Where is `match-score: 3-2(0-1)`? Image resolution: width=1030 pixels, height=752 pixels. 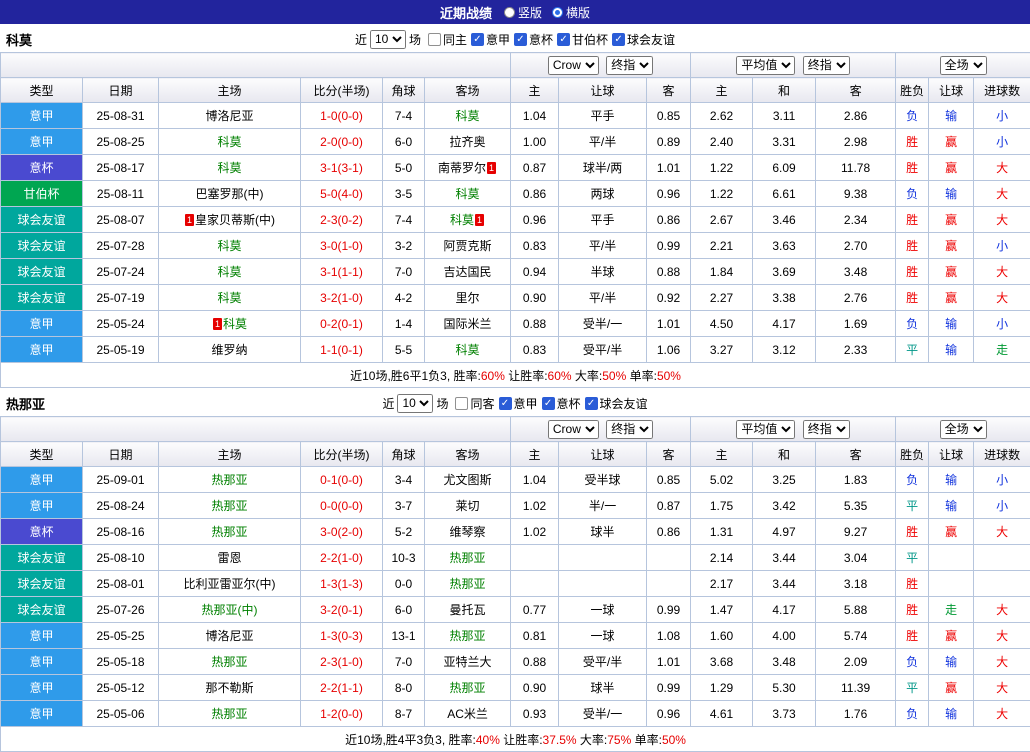
match-score: 3-2(0-1) is located at coordinates (342, 610).